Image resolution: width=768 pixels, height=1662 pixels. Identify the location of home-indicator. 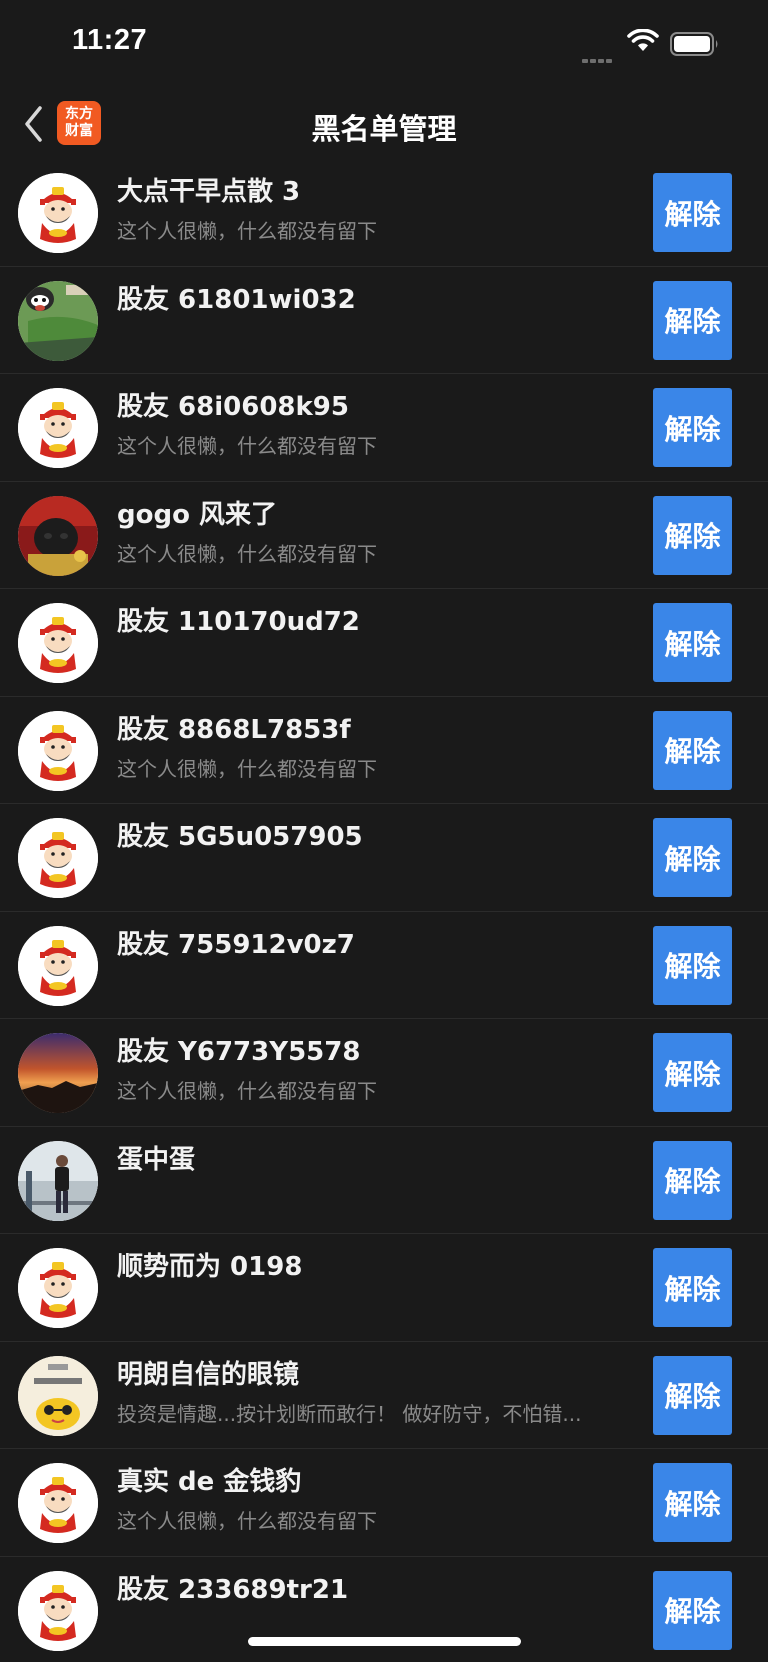
(384, 1641).